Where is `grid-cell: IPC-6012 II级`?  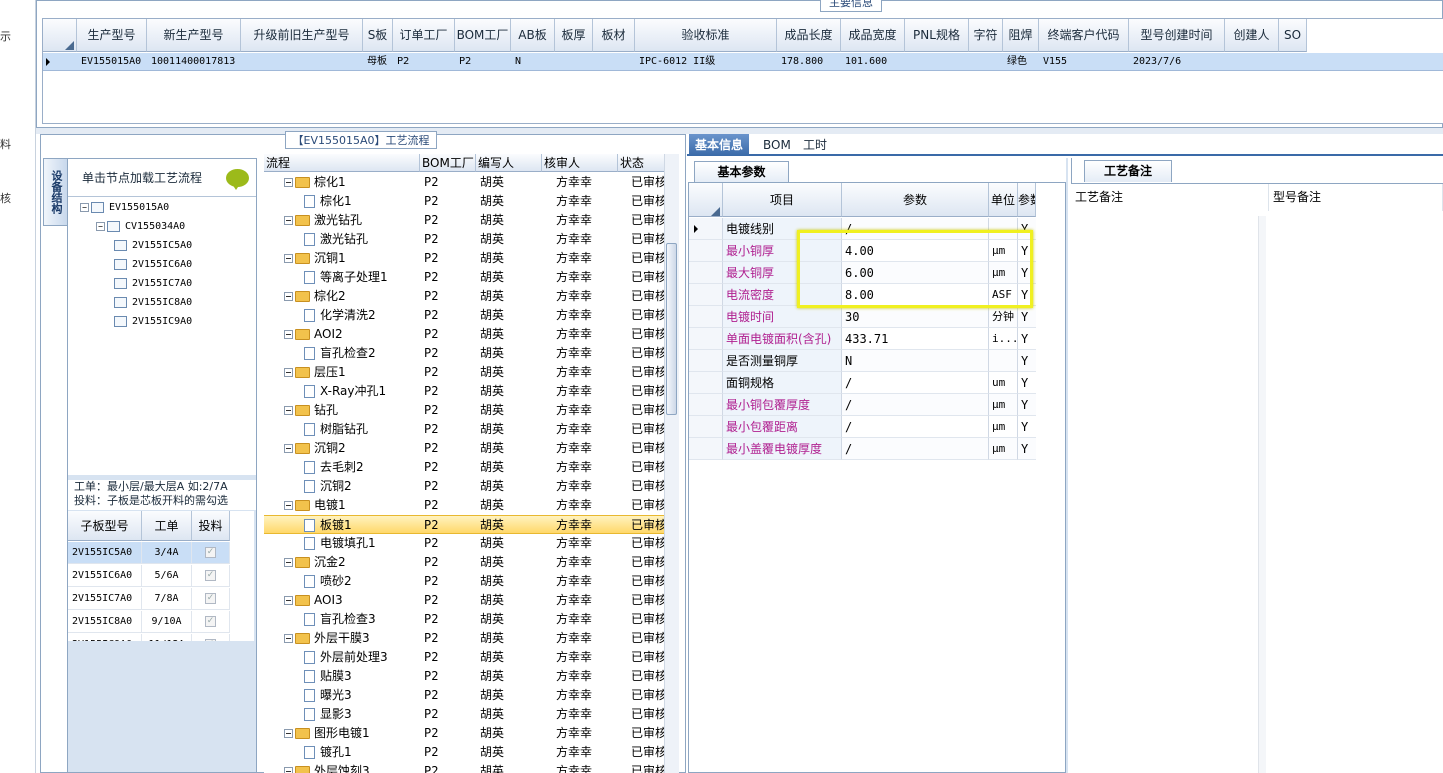
grid-cell: IPC-6012 II级 is located at coordinates (706, 62).